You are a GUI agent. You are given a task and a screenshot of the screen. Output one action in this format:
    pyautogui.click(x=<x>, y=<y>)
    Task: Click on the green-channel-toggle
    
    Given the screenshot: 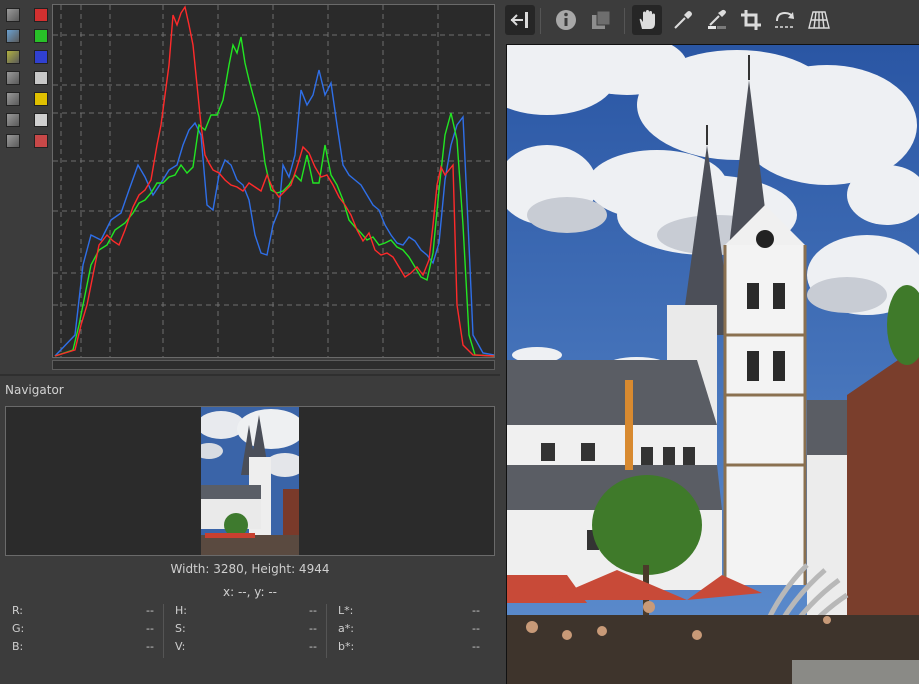 What is the action you would take?
    pyautogui.click(x=41, y=36)
    